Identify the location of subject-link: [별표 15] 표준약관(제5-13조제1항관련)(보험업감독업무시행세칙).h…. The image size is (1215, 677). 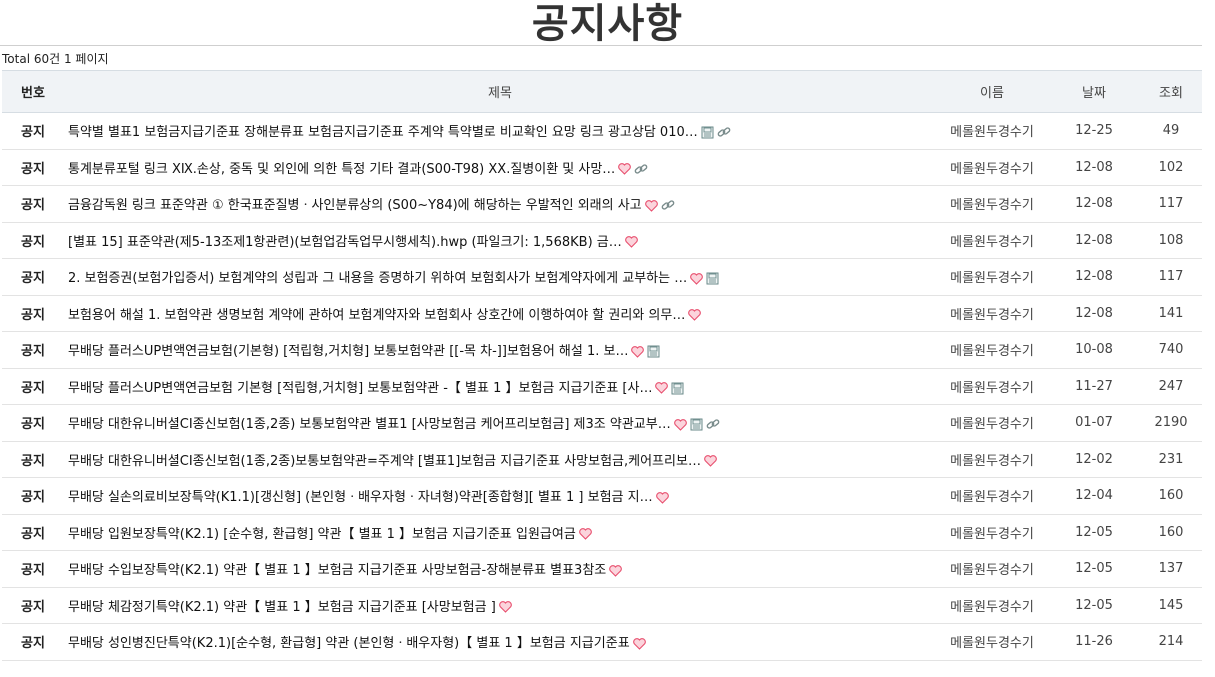
(345, 242).